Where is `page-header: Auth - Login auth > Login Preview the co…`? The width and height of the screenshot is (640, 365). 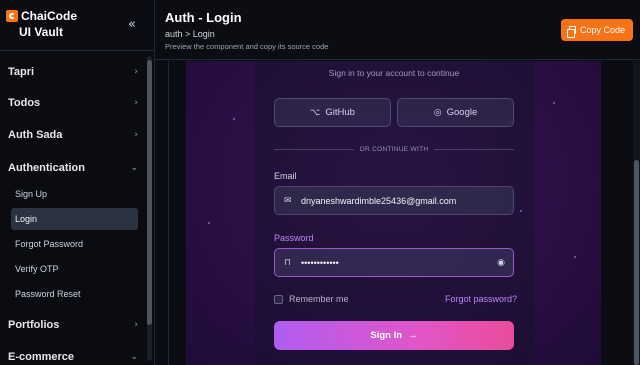
page-header: Auth - Login auth > Login Preview the co… is located at coordinates (397, 30).